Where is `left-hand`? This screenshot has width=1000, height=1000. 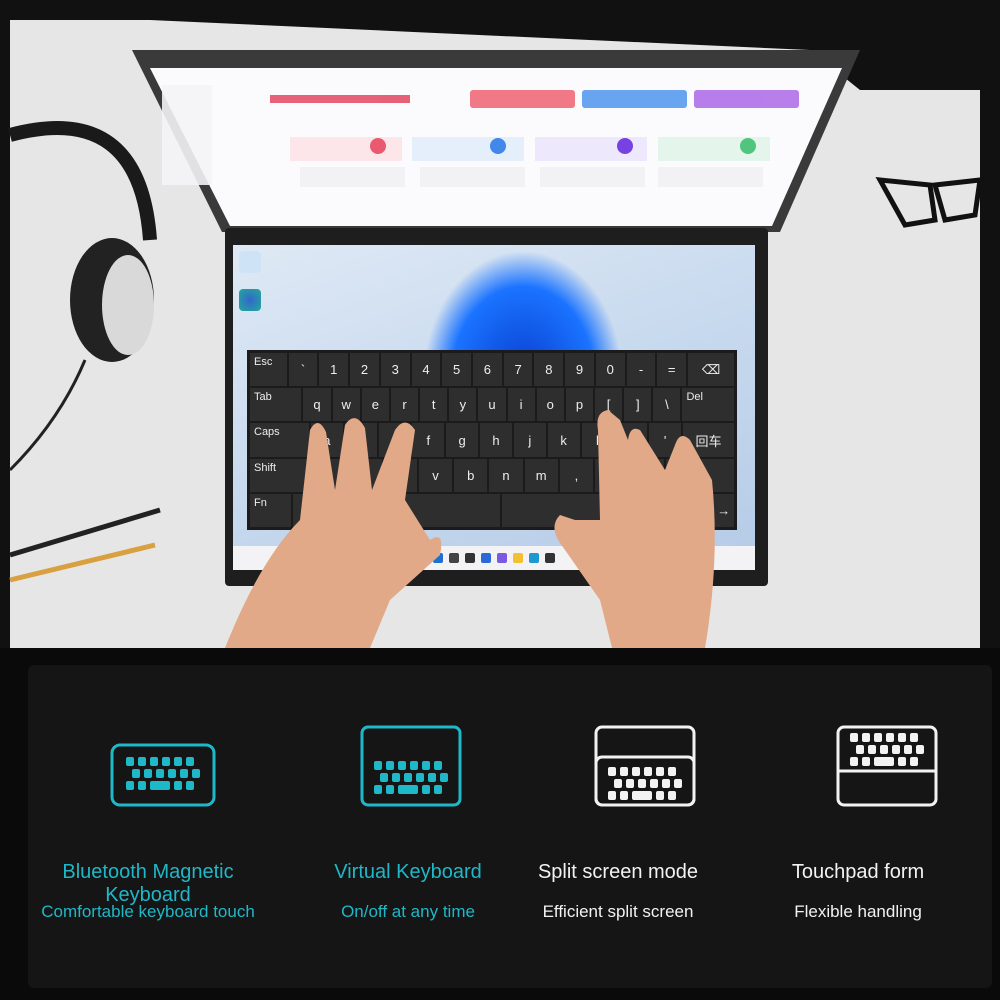 left-hand is located at coordinates (333, 533).